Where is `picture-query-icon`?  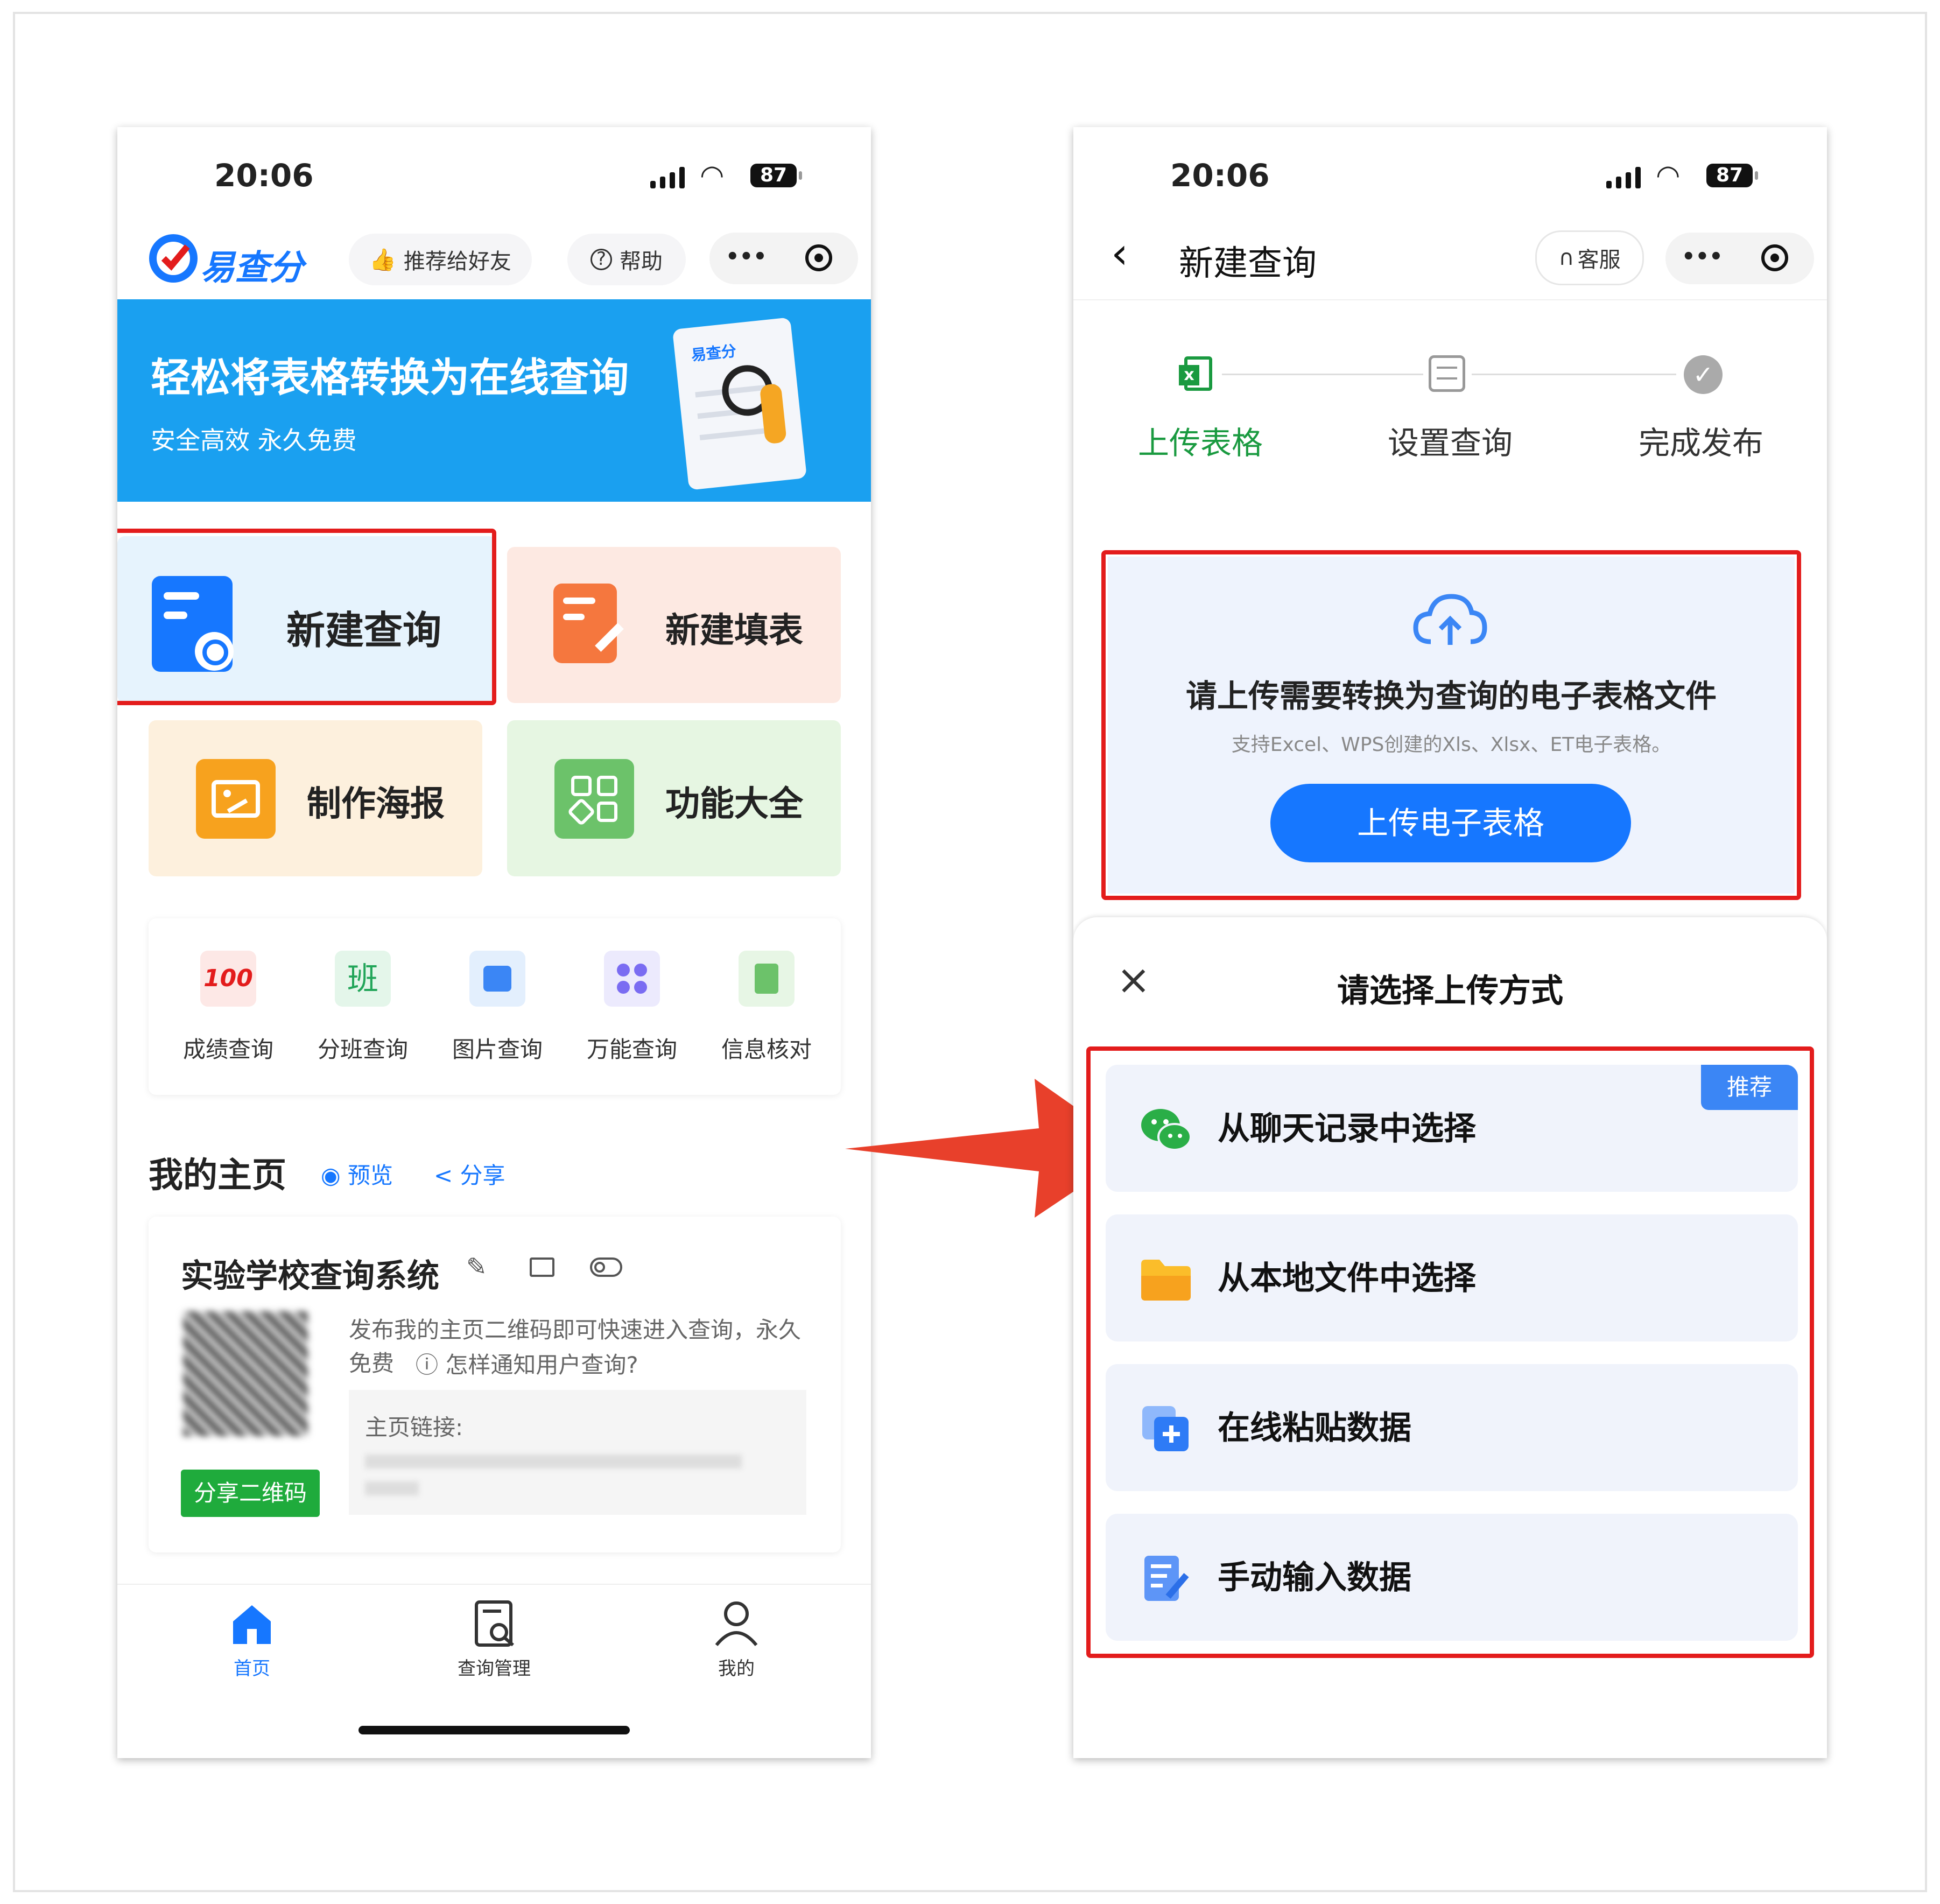 picture-query-icon is located at coordinates (497, 979).